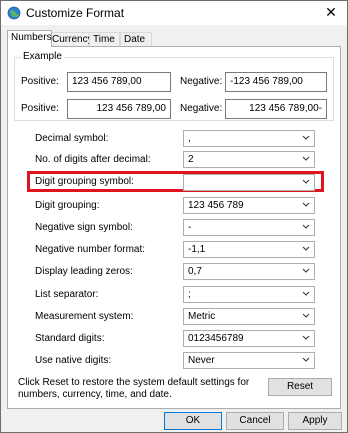  What do you see at coordinates (216, 205) in the screenshot?
I see `digit-grouping-value: 123 456 789` at bounding box center [216, 205].